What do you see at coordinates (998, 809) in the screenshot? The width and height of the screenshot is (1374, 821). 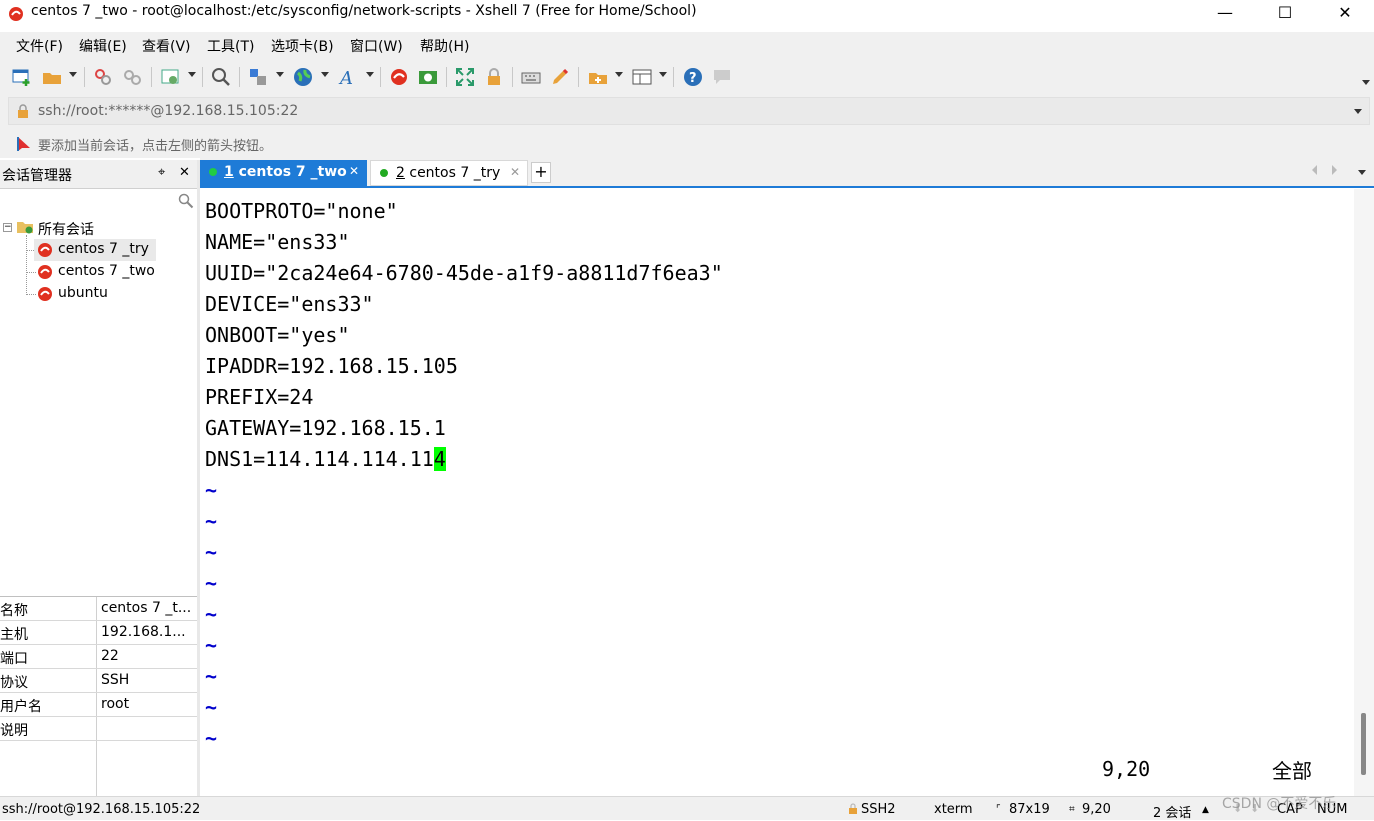 I see `status-size-icon: ⌜` at bounding box center [998, 809].